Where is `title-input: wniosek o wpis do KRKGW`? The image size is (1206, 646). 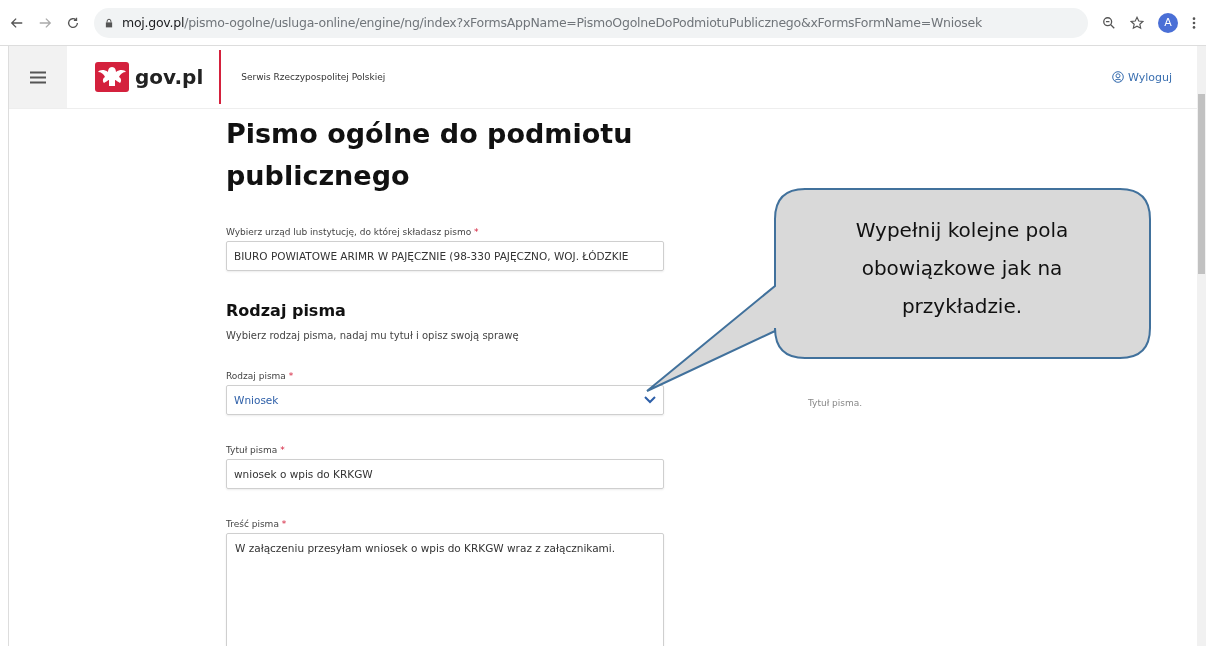 title-input: wniosek o wpis do KRKGW is located at coordinates (445, 474).